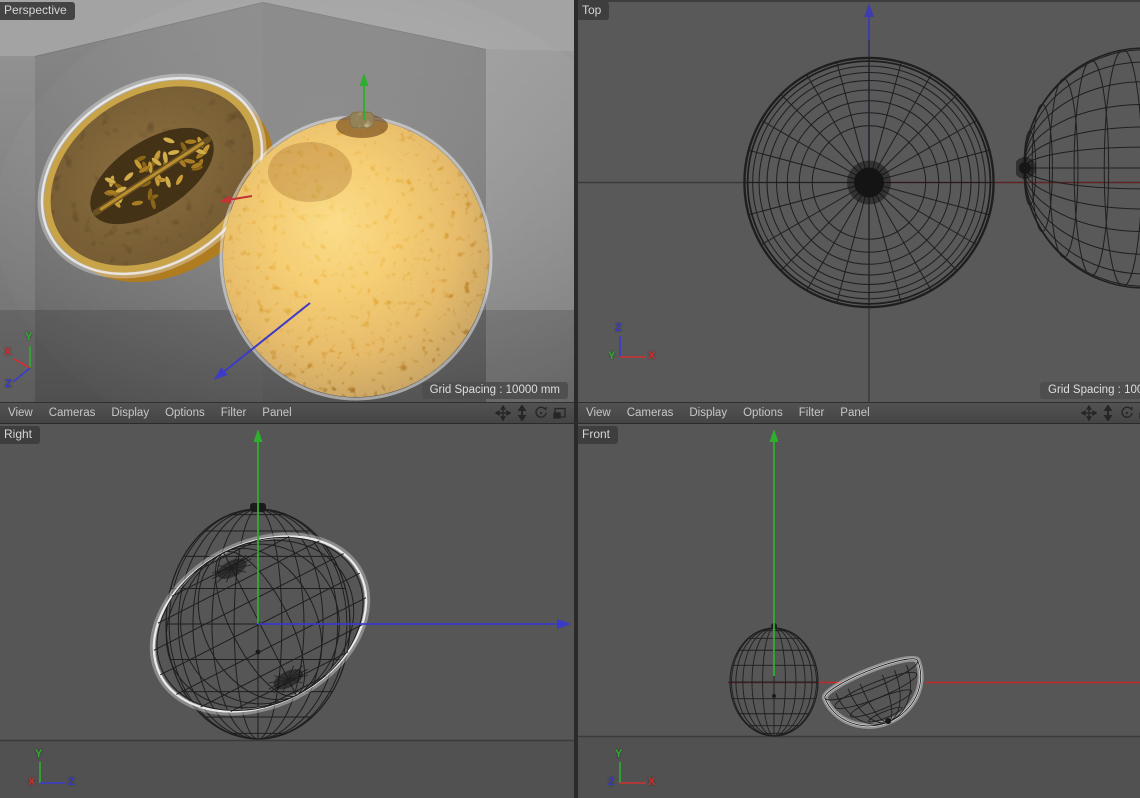 Image resolution: width=1140 pixels, height=798 pixels. Describe the element at coordinates (594, 11) in the screenshot. I see `viewport-label-top: Top` at that location.